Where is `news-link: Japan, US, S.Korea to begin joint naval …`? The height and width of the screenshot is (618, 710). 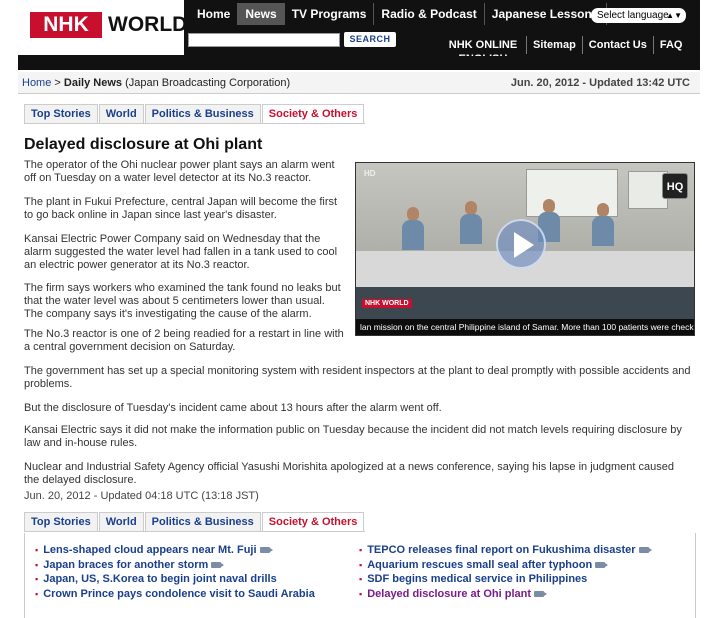
news-link: Japan, US, S.Korea to begin joint naval … is located at coordinates (160, 579).